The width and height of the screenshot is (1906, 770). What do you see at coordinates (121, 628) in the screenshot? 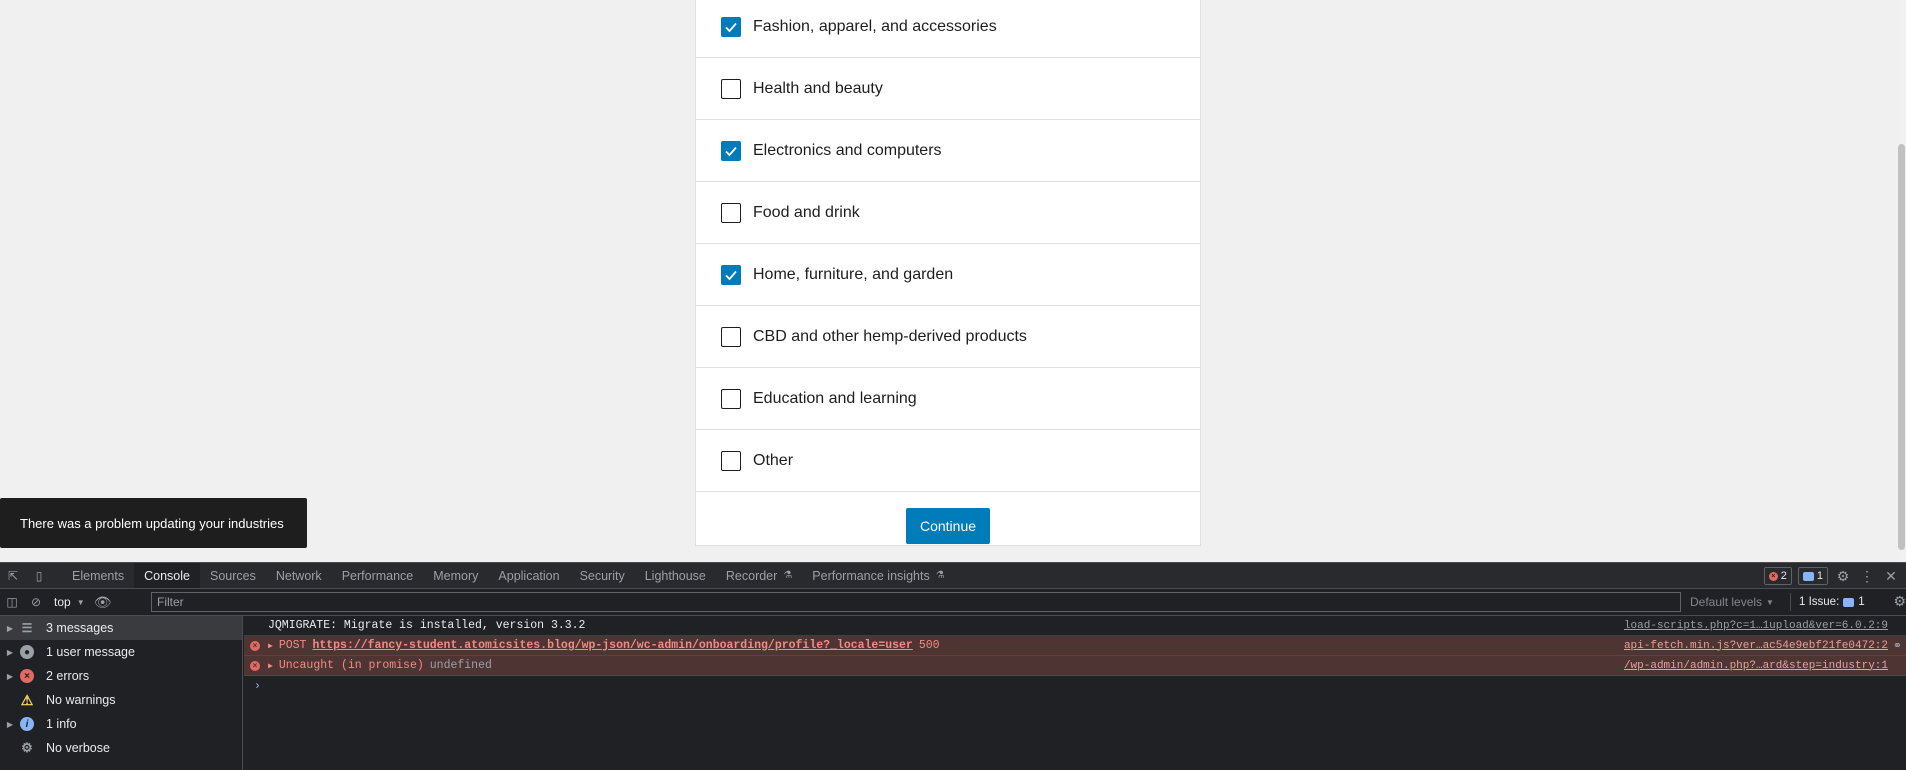
I see `sidebar-item-list: ▶ ☰ 3 messages` at bounding box center [121, 628].